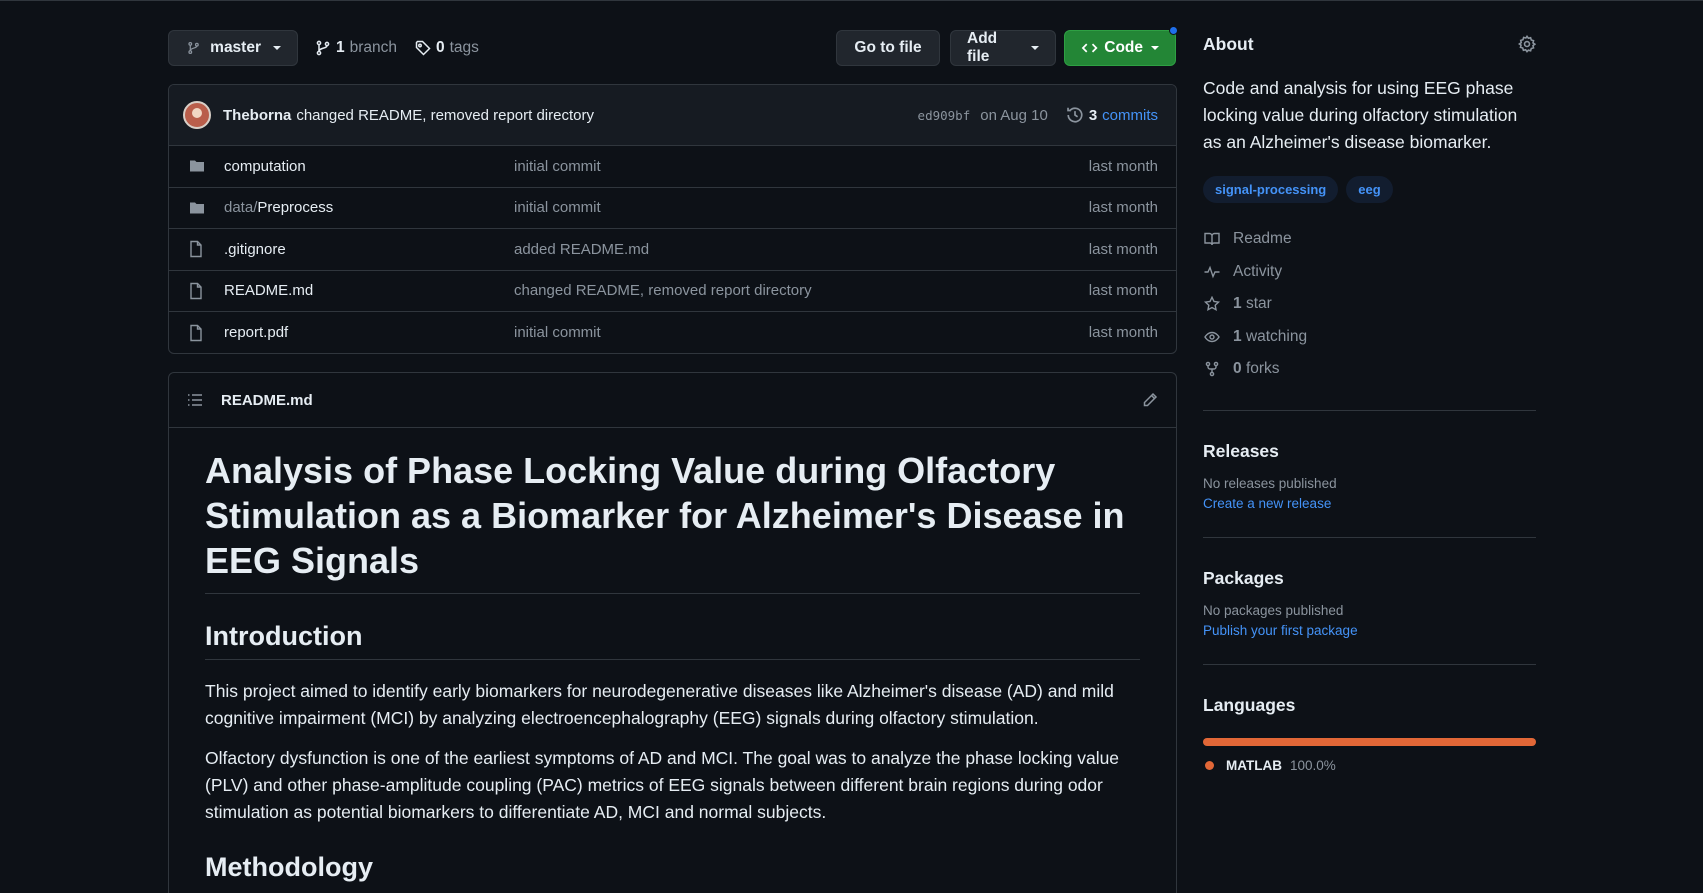 This screenshot has width=1703, height=893. Describe the element at coordinates (369, 166) in the screenshot. I see `file-name-link: computation` at that location.